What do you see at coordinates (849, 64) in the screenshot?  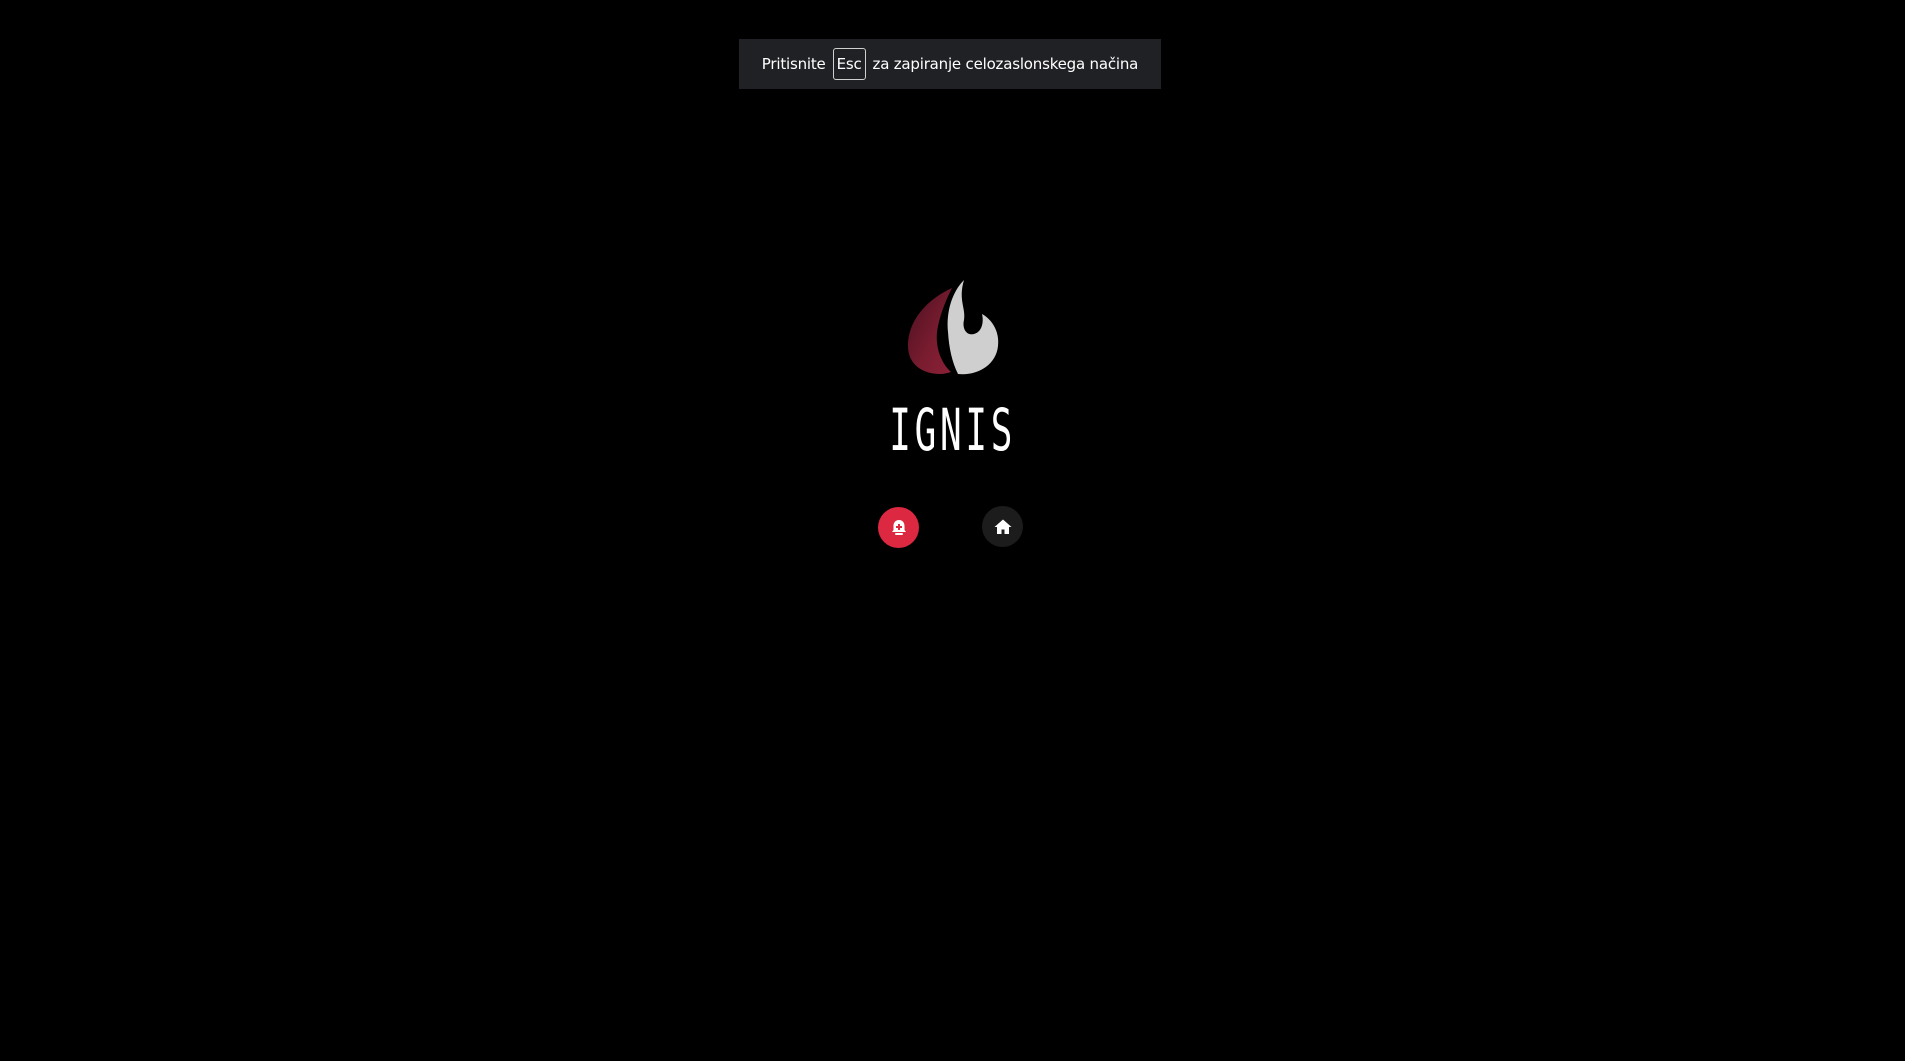 I see `esc-key-badge: Esc` at bounding box center [849, 64].